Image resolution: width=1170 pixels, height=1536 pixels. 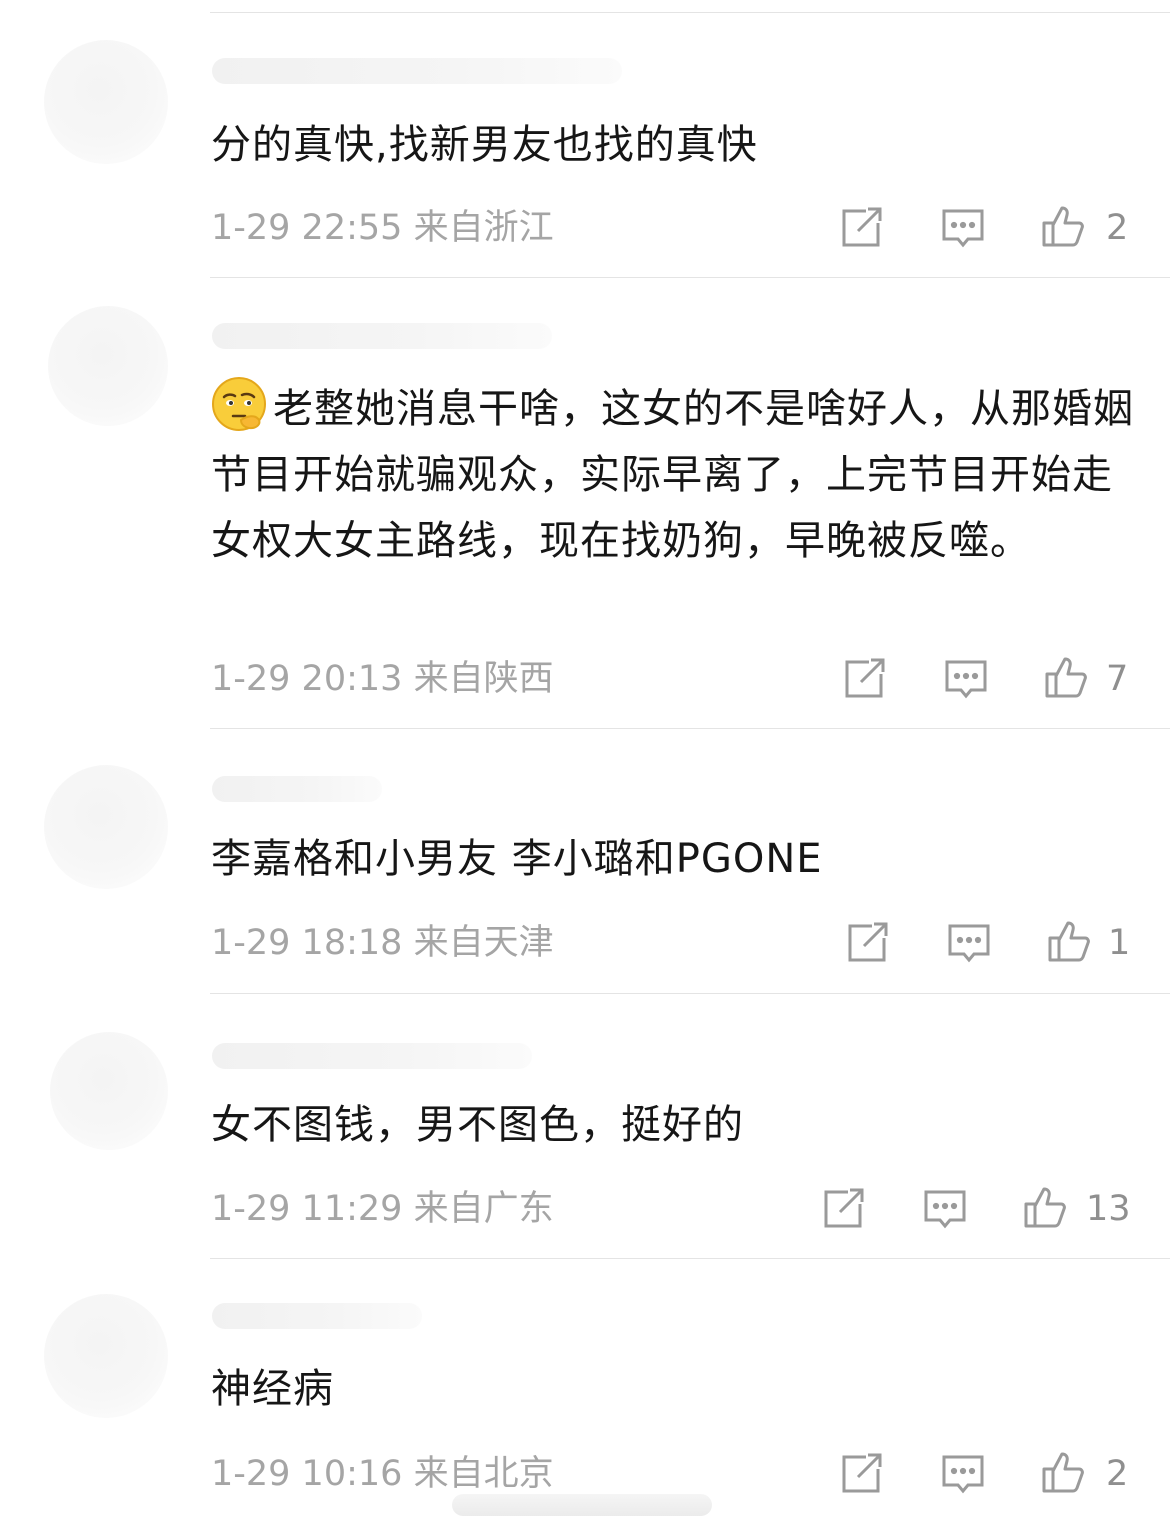 I want to click on comment-time: 1-29 20:13, so click(x=307, y=679).